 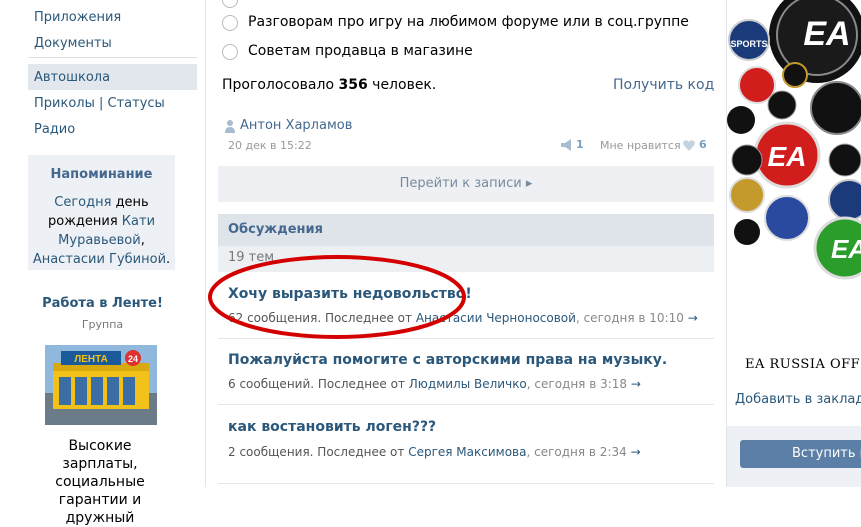 I want to click on poll-option-radio-prev, so click(x=230, y=4).